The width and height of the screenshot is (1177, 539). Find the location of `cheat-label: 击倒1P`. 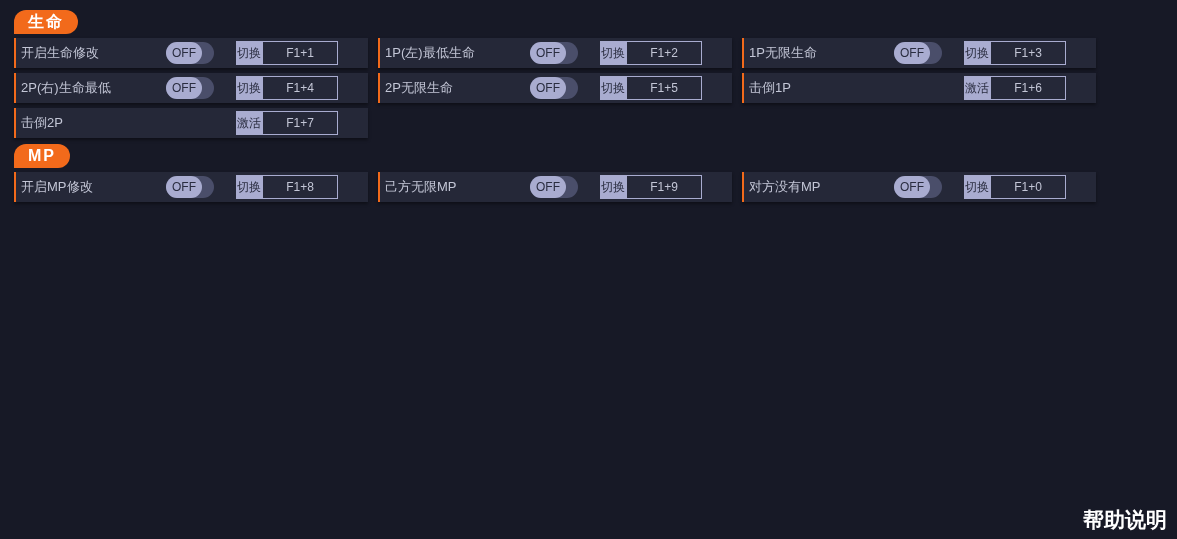

cheat-label: 击倒1P is located at coordinates (770, 88).